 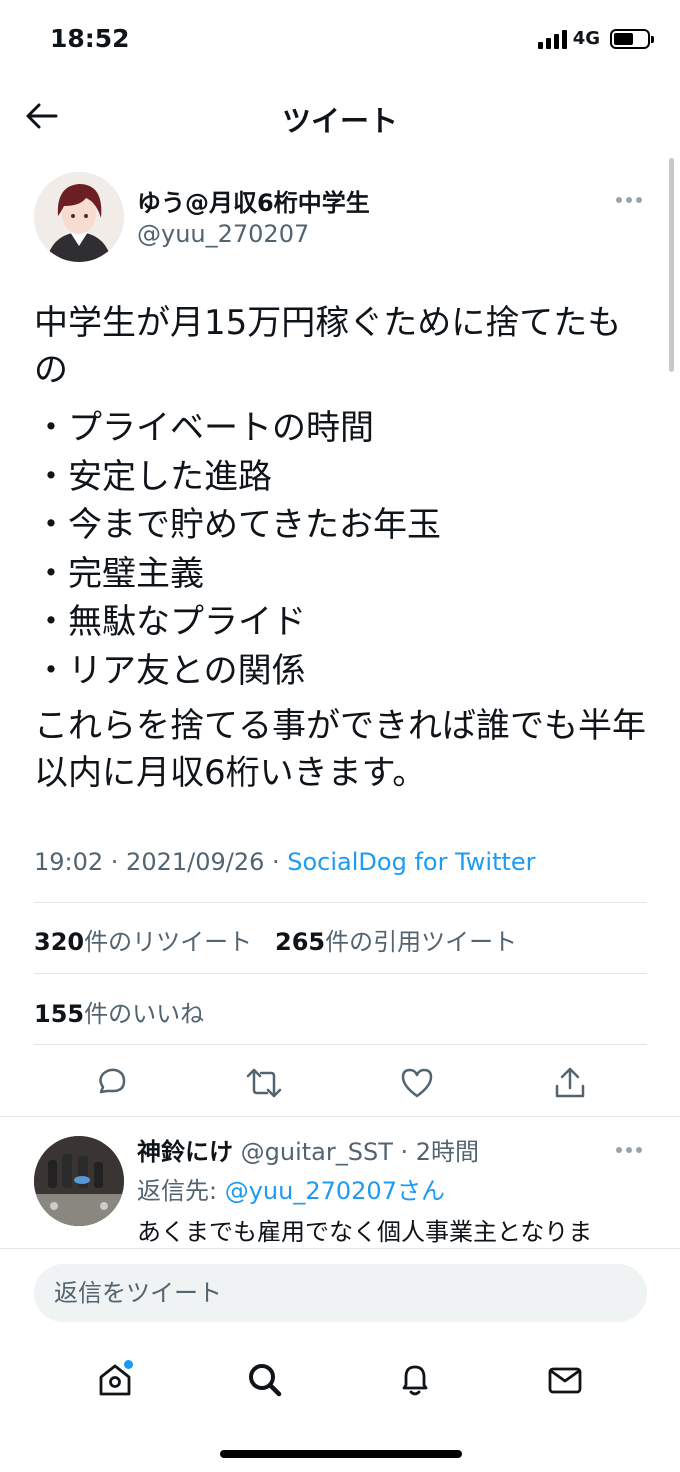 I want to click on signal-icon, so click(x=552, y=39).